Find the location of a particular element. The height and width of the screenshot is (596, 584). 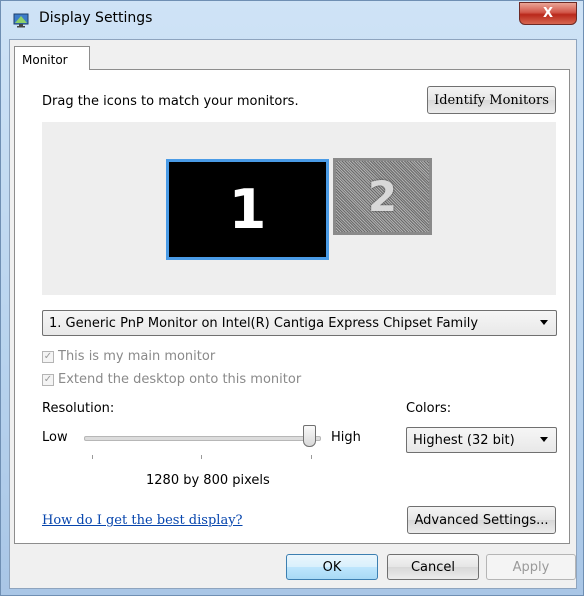

monitor-2-icon: 2 is located at coordinates (382, 196).